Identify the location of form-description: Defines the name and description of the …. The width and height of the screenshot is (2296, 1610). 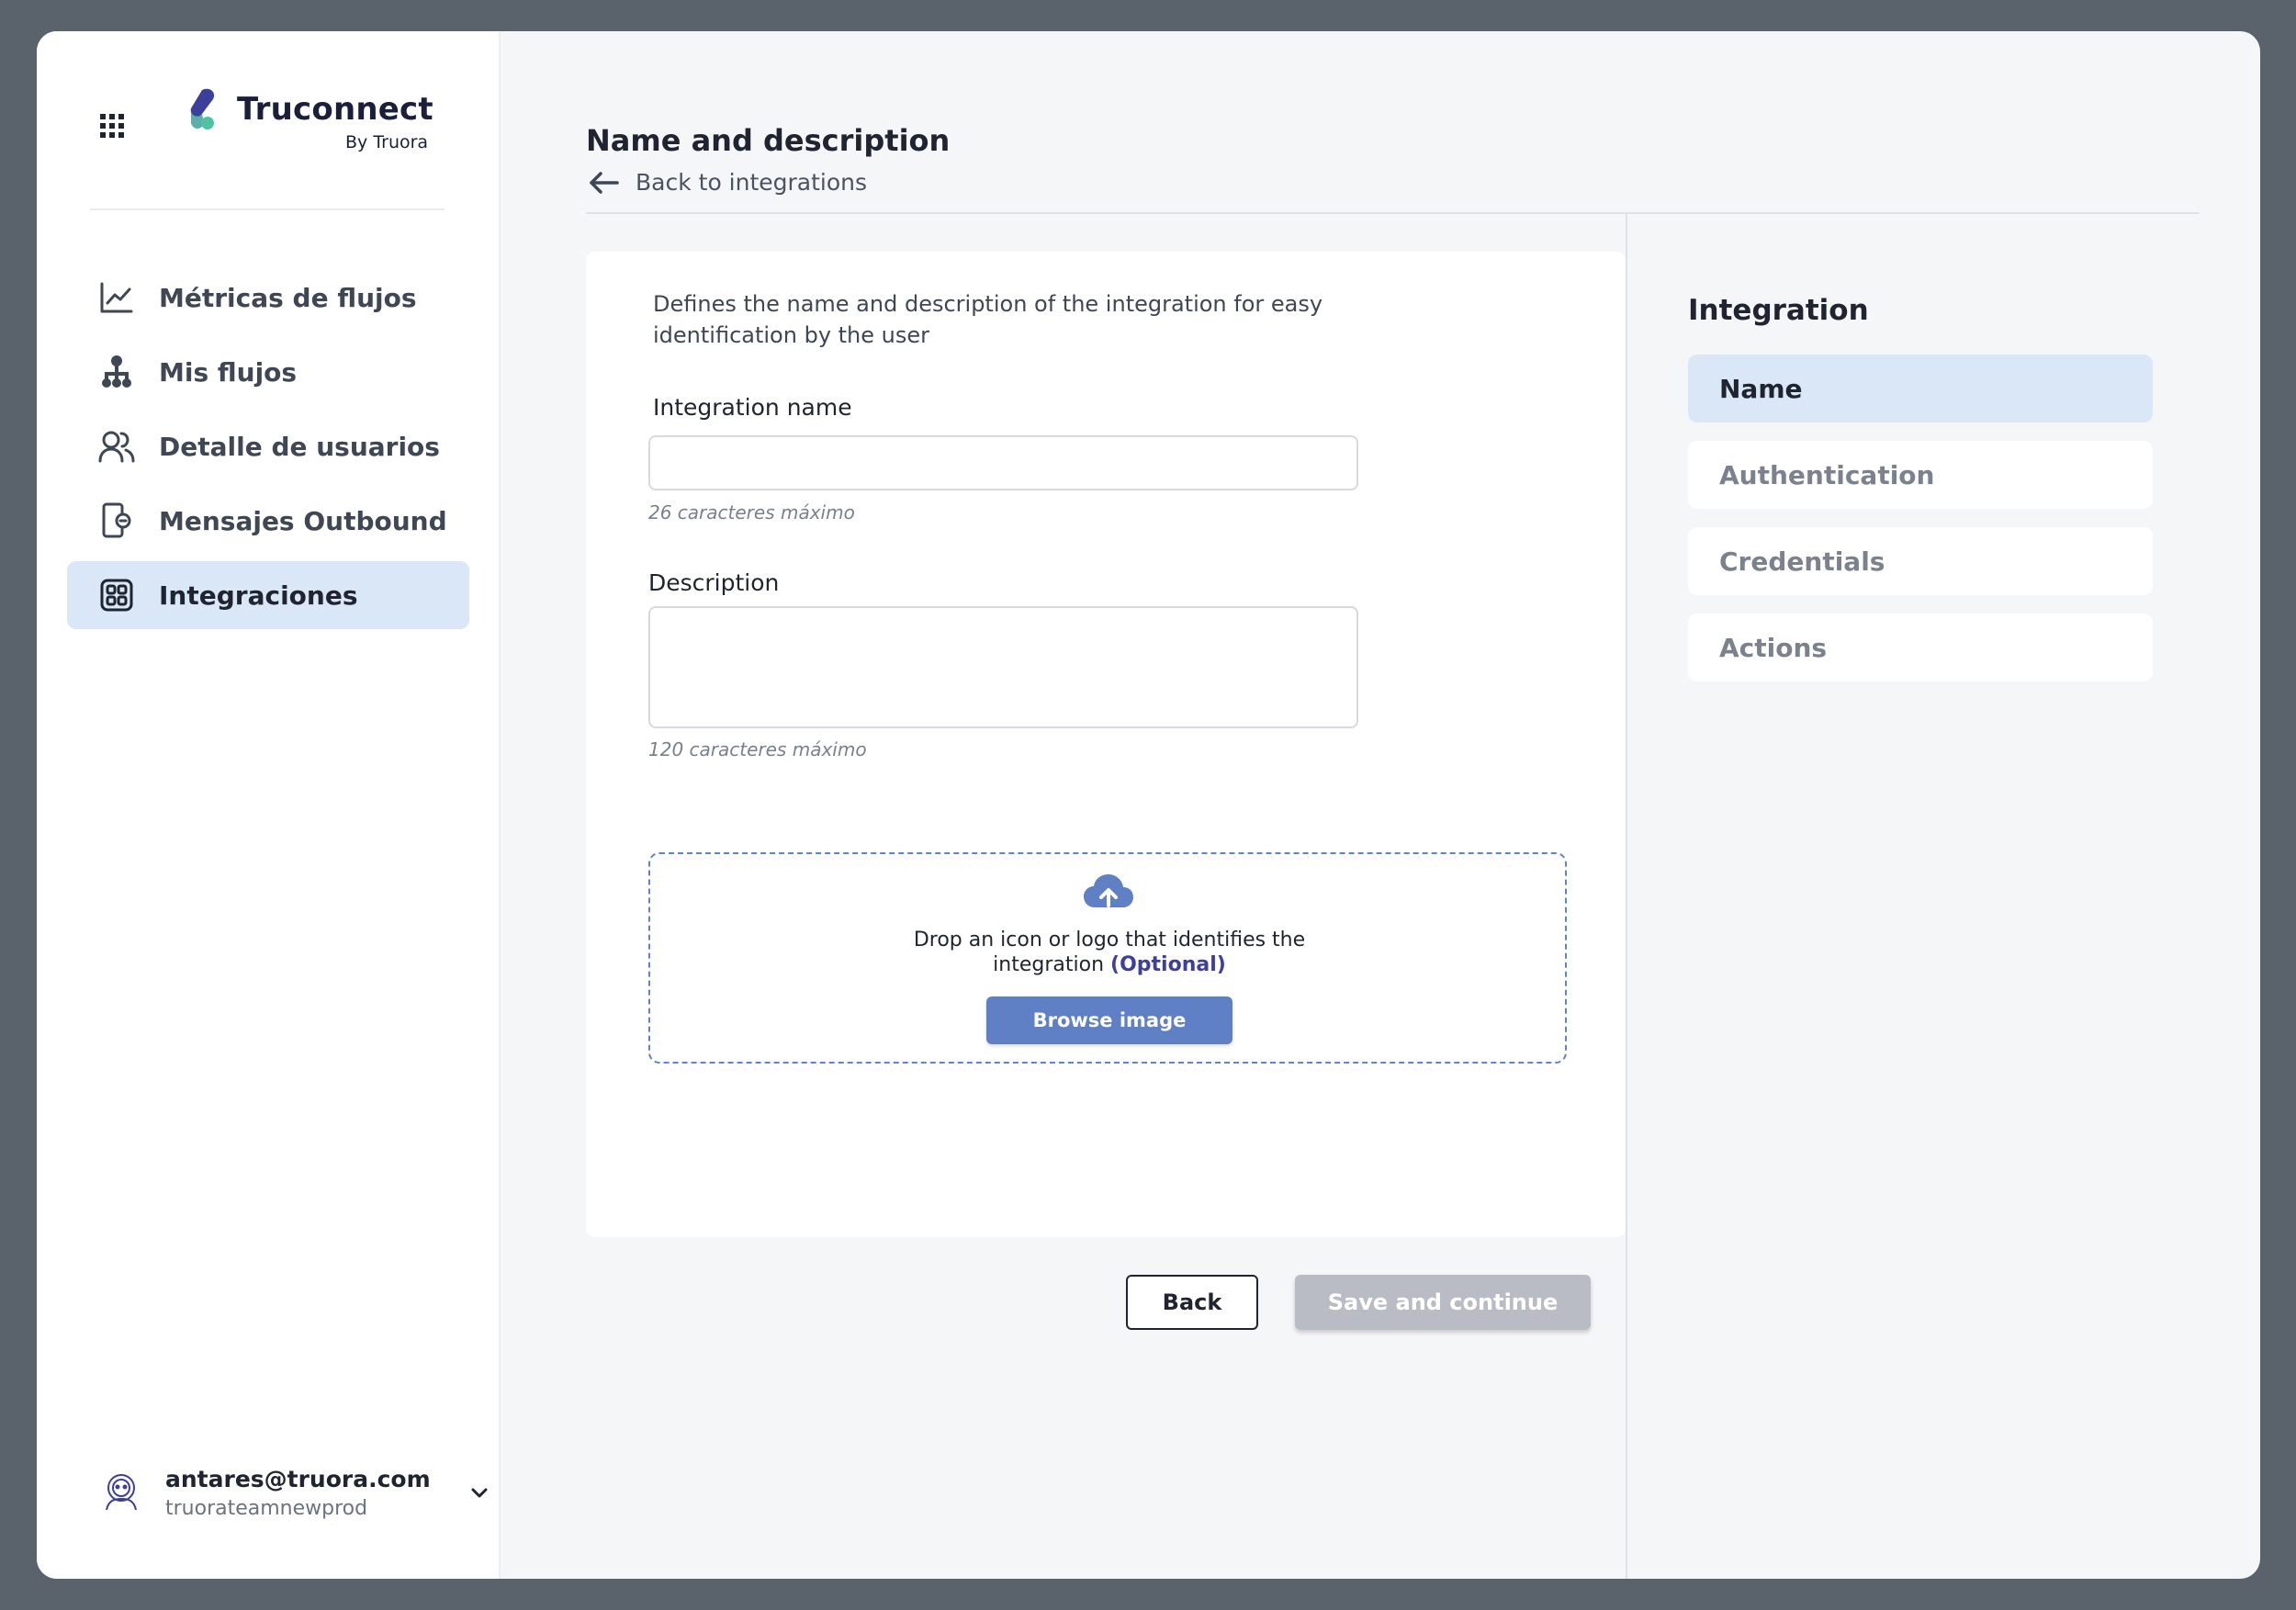
(988, 319).